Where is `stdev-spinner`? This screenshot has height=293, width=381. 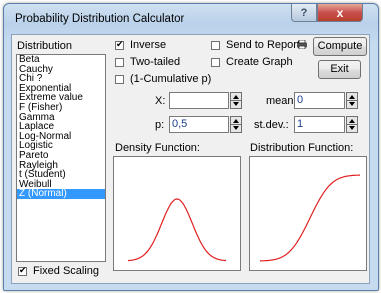
stdev-spinner is located at coordinates (352, 124).